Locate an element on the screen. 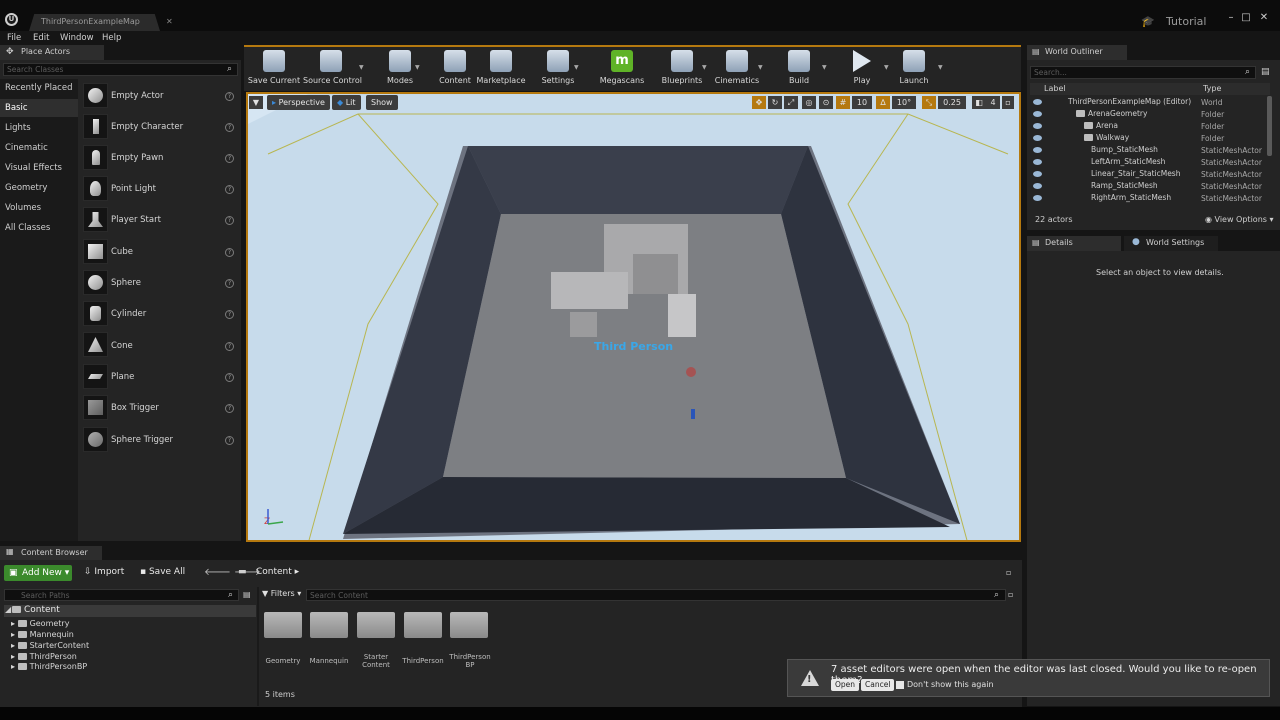  tab-world-outliner: ▤ World Outliner is located at coordinates (1077, 52).